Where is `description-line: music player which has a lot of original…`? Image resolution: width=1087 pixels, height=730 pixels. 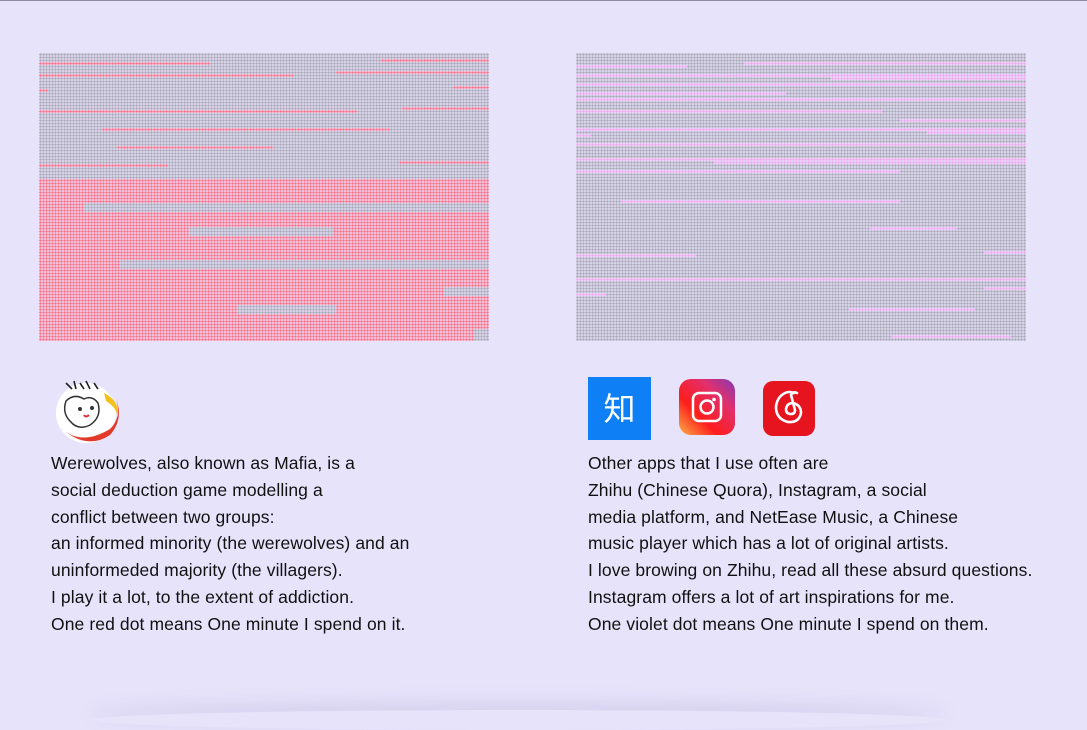
description-line: music player which has a lot of original… is located at coordinates (768, 543).